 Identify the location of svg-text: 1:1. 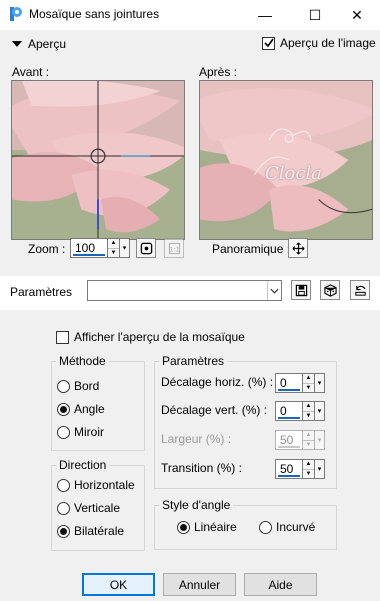
(174, 249).